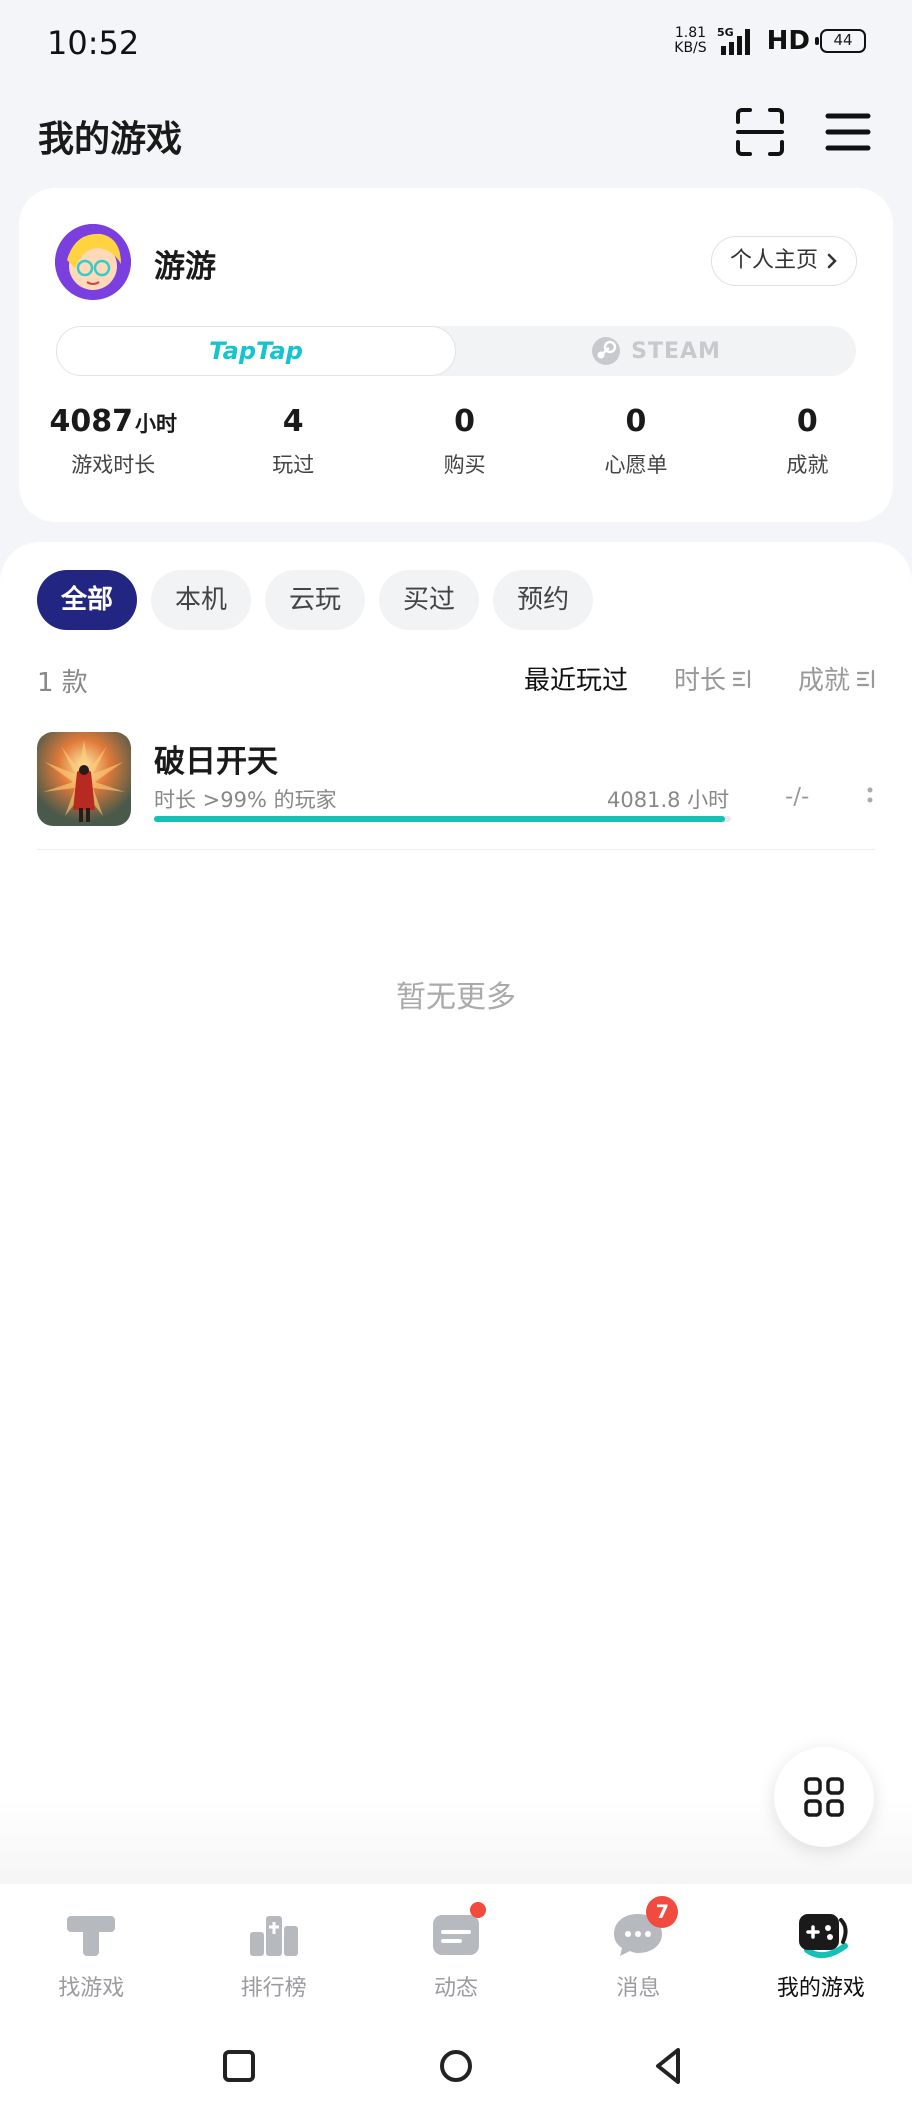  Describe the element at coordinates (807, 441) in the screenshot. I see `stat-achievements: 0 成就` at that location.